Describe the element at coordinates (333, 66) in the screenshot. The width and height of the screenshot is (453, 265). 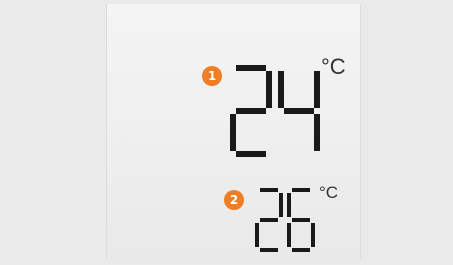
I see `temperature-unit-1: °C` at that location.